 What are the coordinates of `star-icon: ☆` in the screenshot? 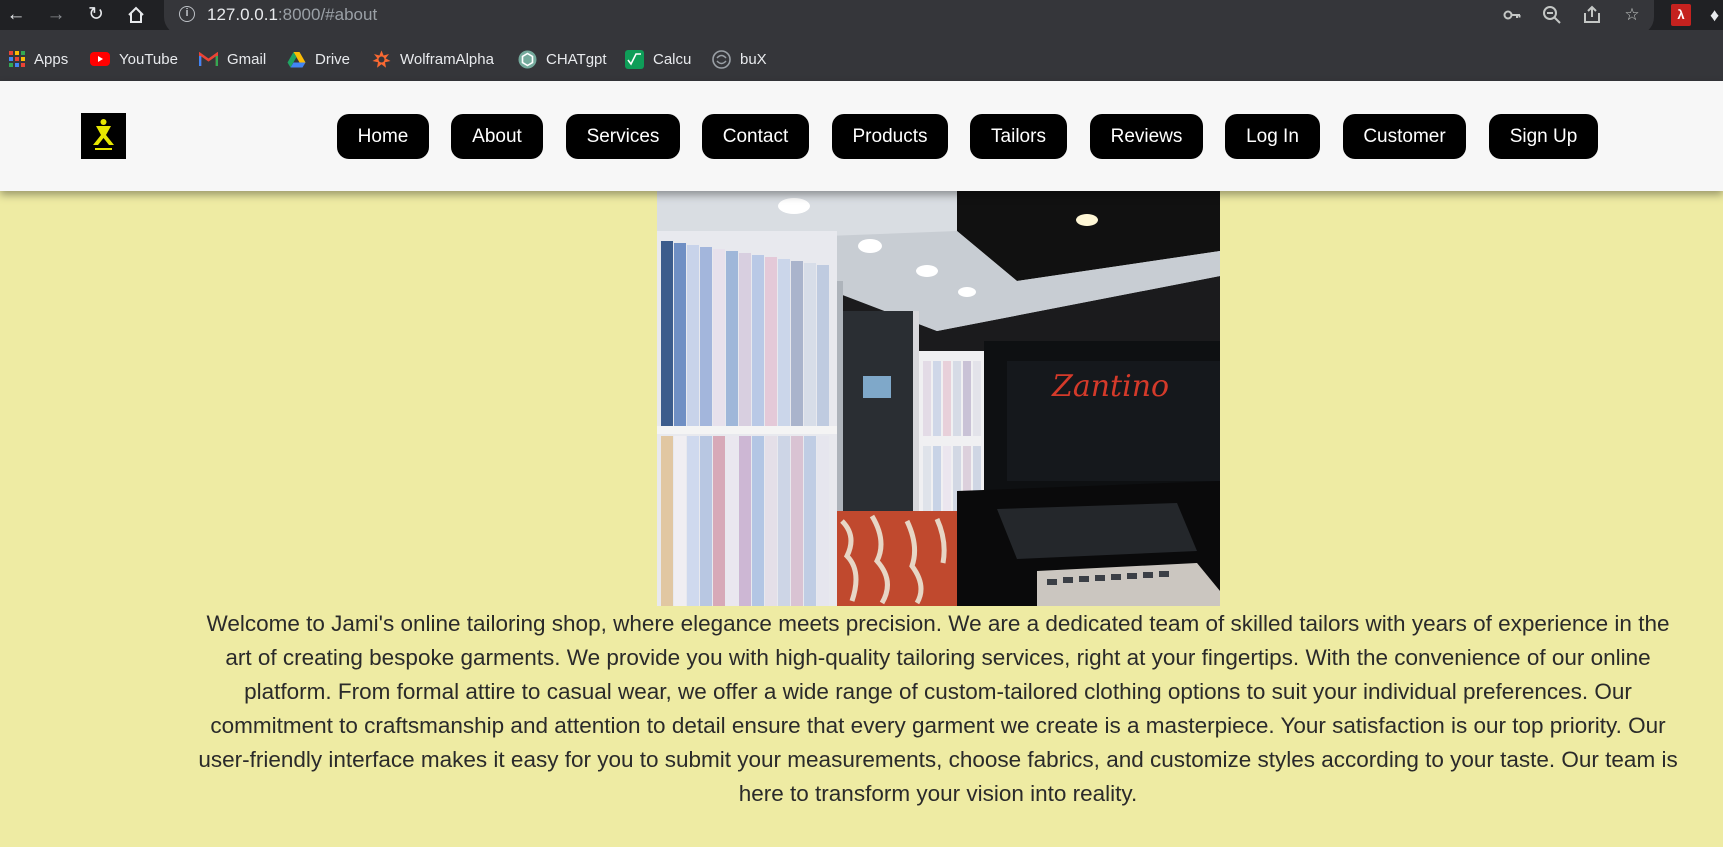 It's located at (1632, 15).